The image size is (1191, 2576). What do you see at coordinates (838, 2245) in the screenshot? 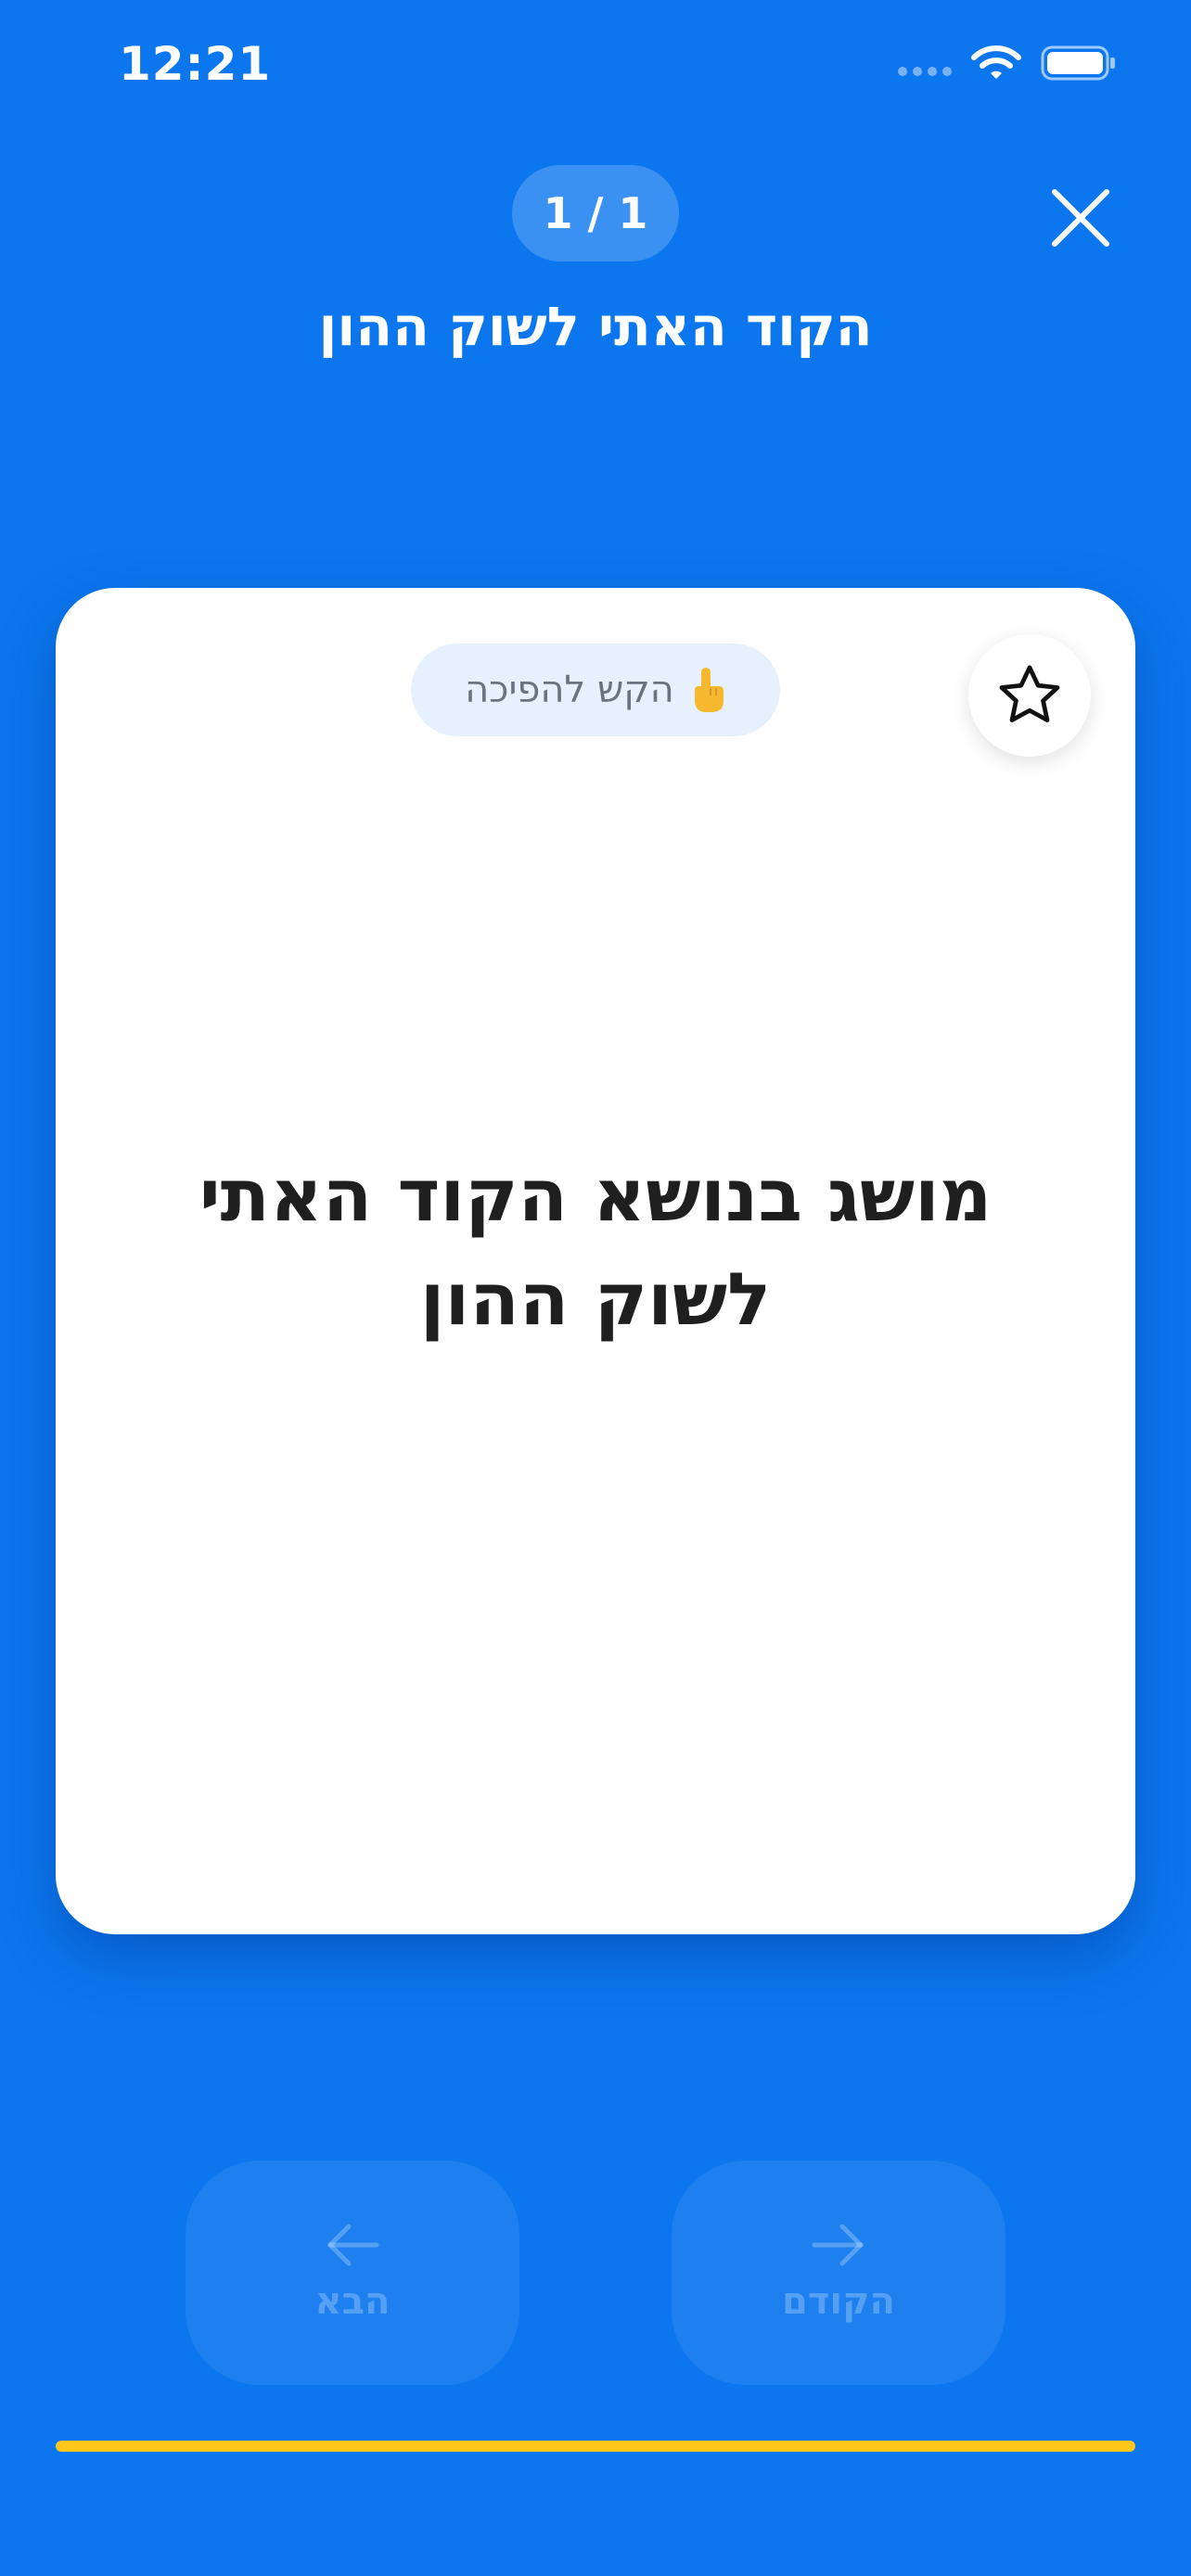
I see `arrow-right-icon` at bounding box center [838, 2245].